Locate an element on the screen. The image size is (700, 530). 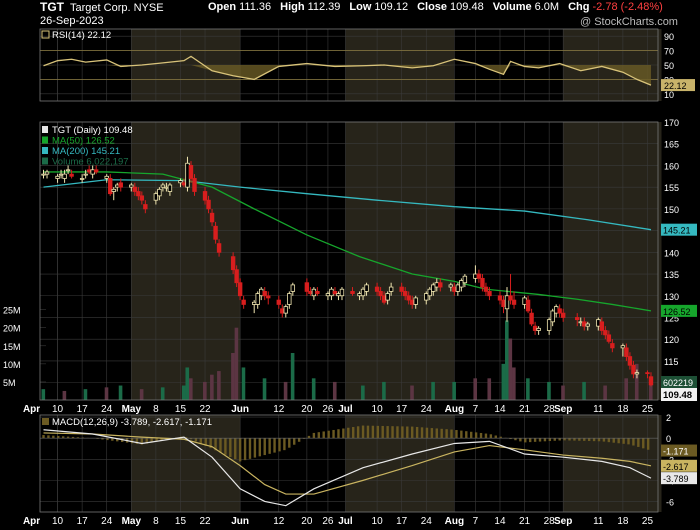
volume-last-value: 602219 is located at coordinates (678, 383).